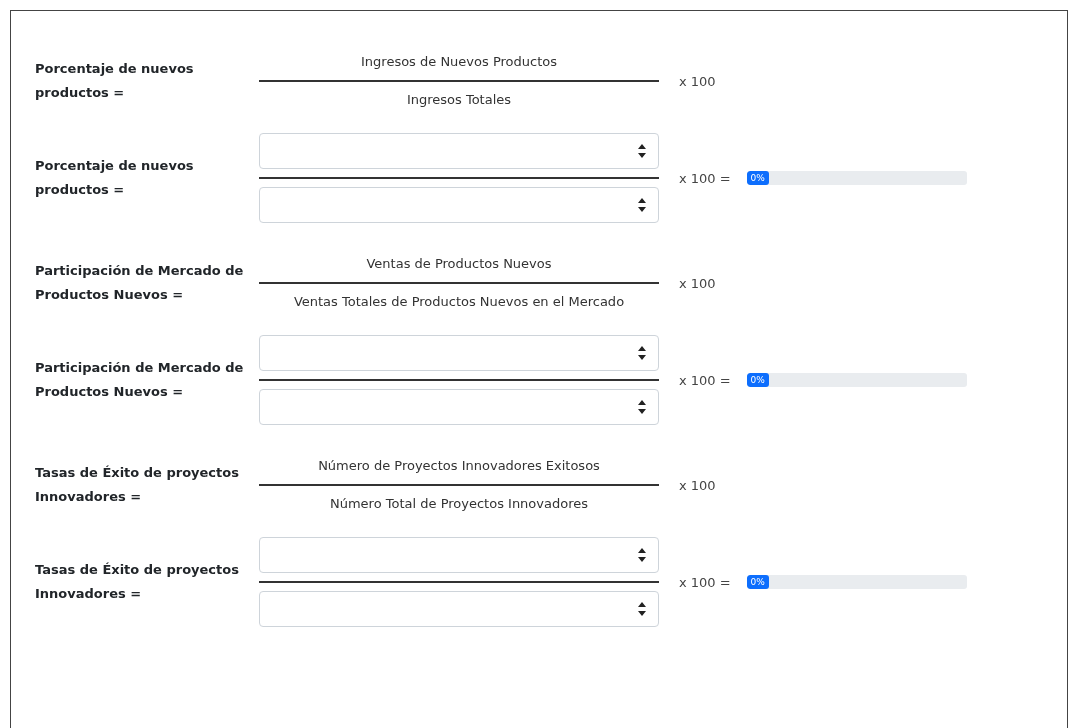 The width and height of the screenshot is (1078, 728). I want to click on formula-label: Participación de Mercado de Productos Nuevos =, so click(140, 283).